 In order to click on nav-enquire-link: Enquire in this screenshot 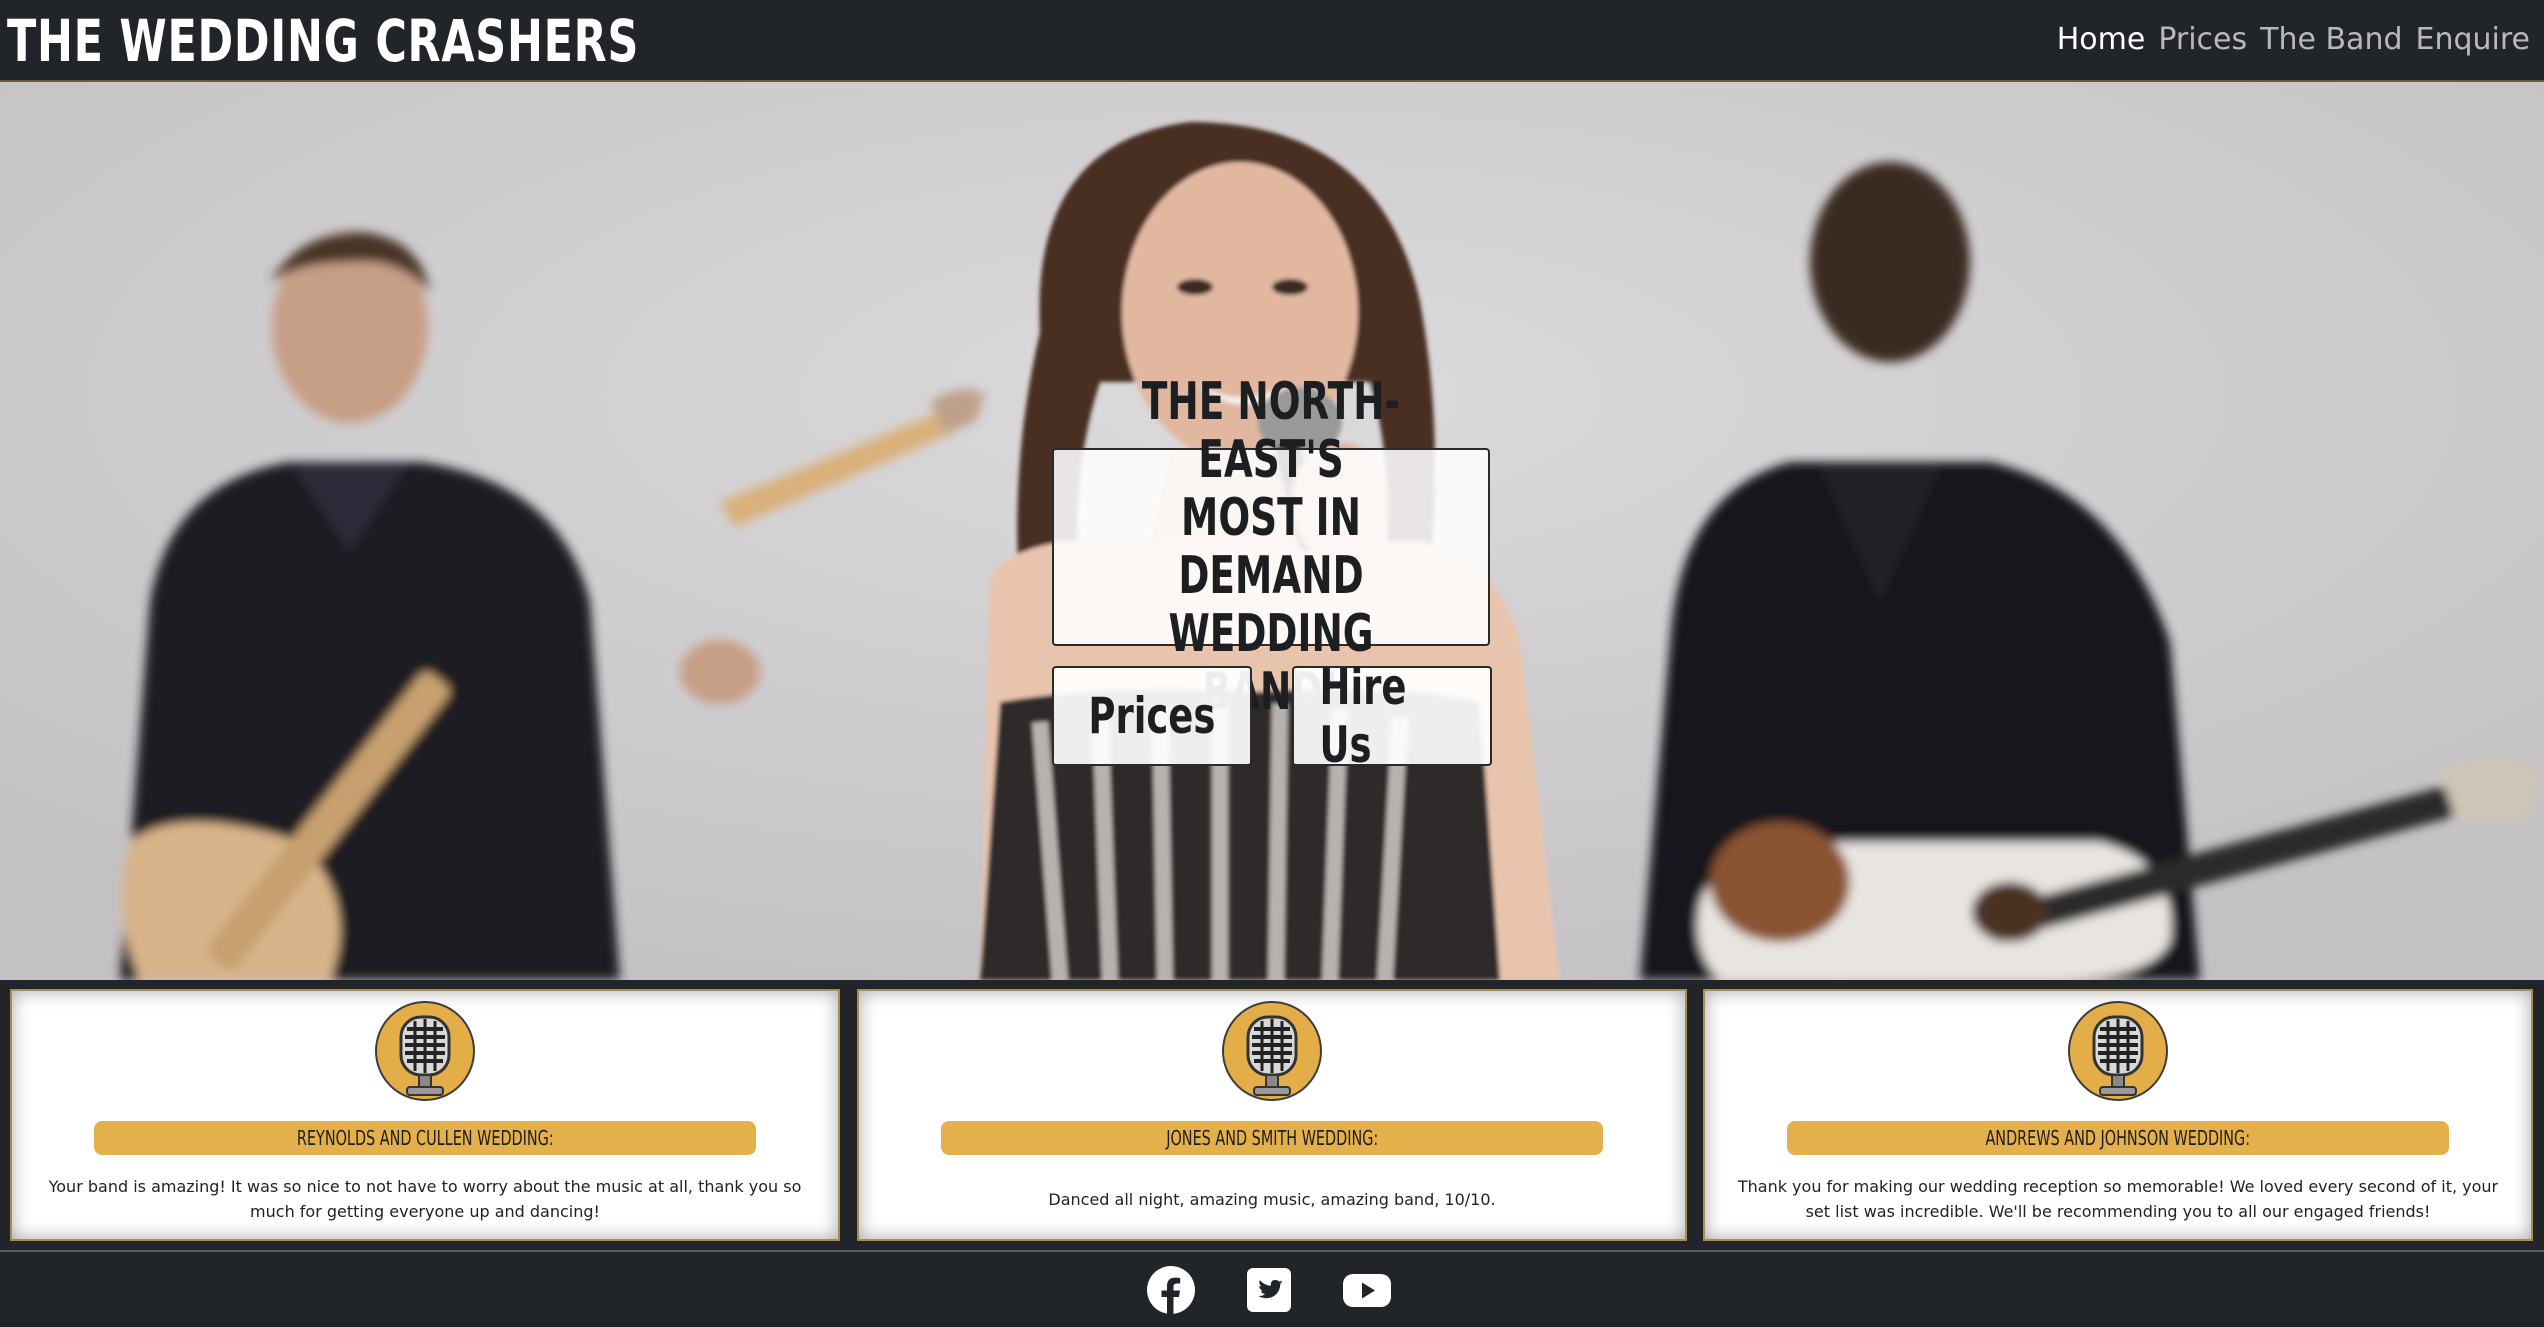, I will do `click(2473, 40)`.